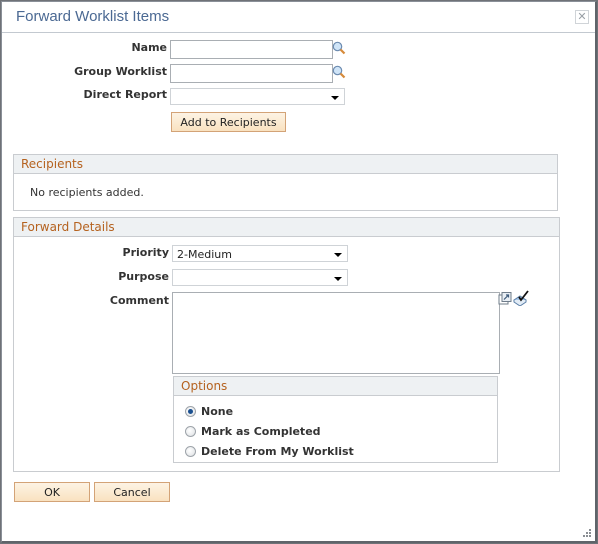  Describe the element at coordinates (52, 492) in the screenshot. I see `ok-button: OK` at that location.